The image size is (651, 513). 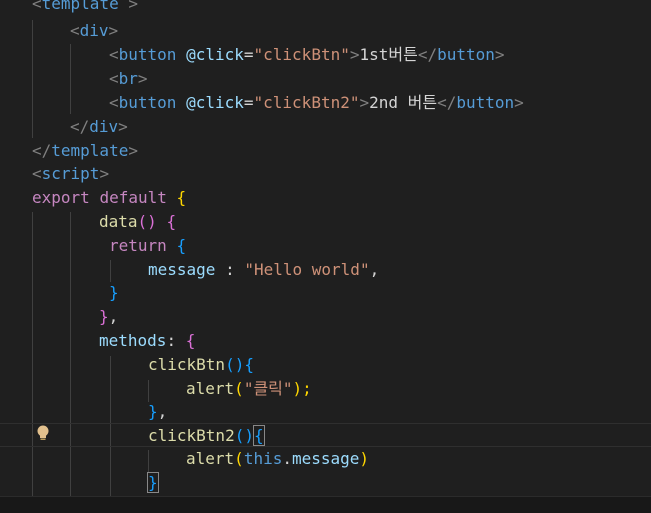 I want to click on code-line: return {, so click(x=325, y=246).